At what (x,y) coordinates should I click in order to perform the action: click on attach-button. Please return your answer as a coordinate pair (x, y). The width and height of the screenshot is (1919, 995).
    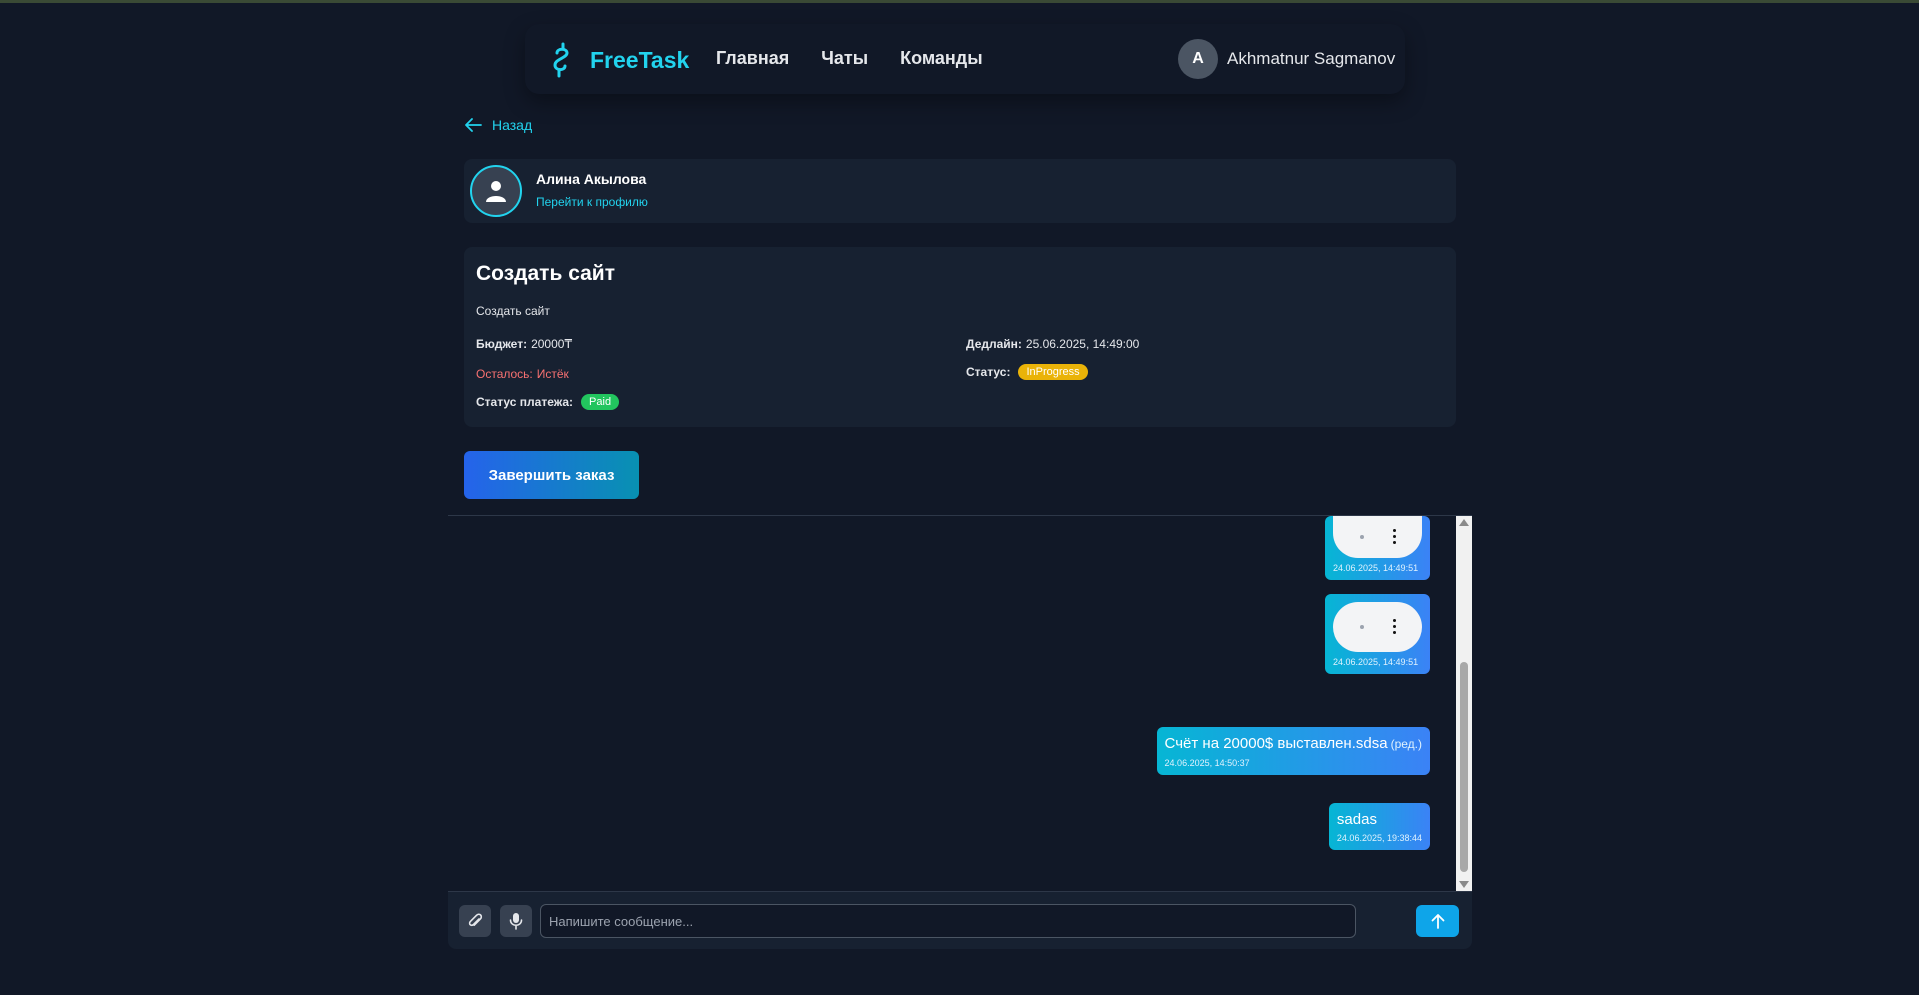
    Looking at the image, I should click on (475, 921).